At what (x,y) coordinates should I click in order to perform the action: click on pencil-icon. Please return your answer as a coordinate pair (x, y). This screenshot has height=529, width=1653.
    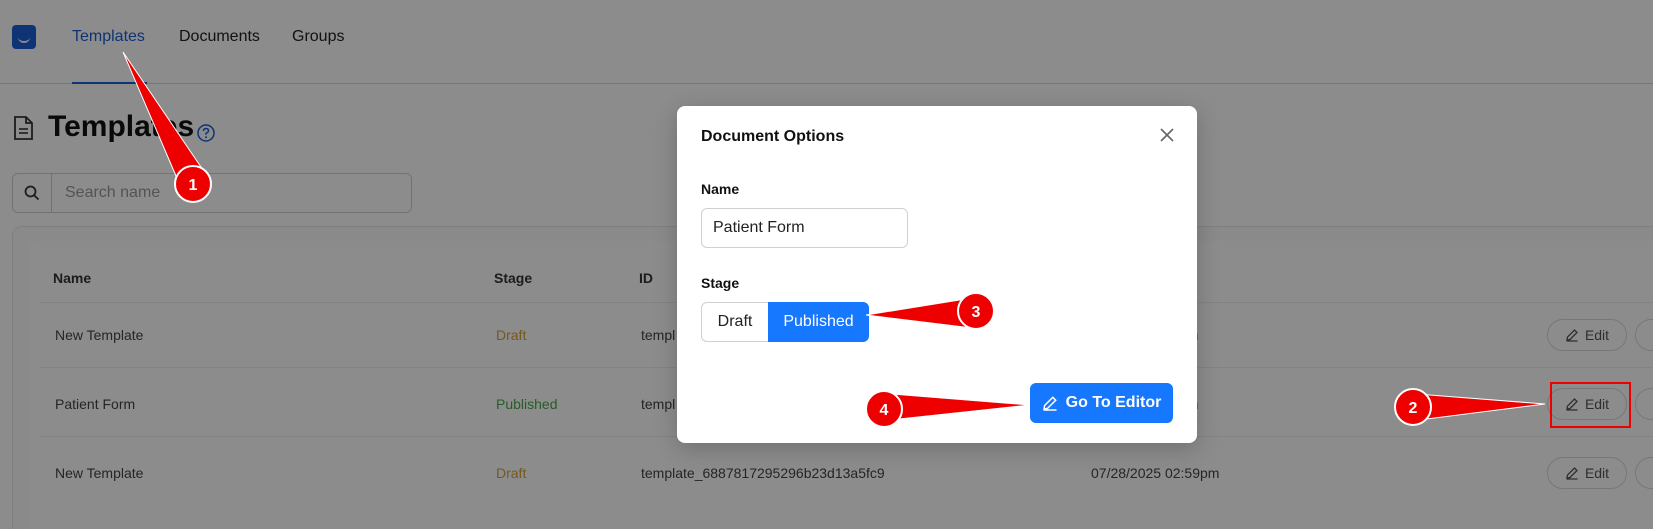
    Looking at the image, I should click on (1049, 403).